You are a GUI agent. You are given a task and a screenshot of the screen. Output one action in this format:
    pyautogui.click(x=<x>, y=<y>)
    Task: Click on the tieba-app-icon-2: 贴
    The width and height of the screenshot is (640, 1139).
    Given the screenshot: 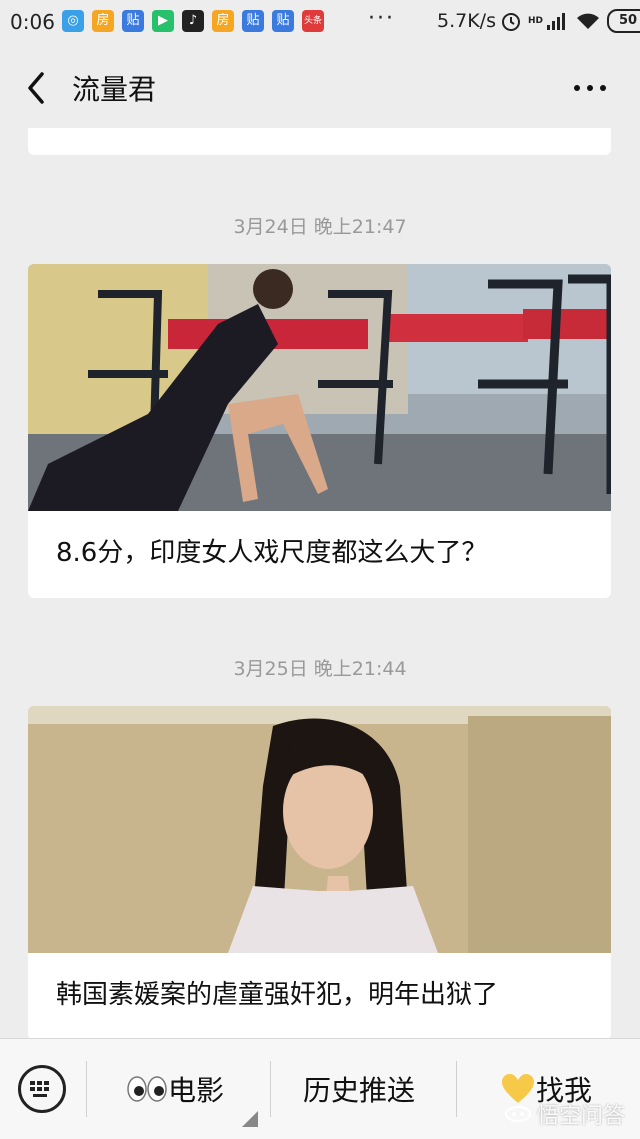 What is the action you would take?
    pyautogui.click(x=253, y=21)
    